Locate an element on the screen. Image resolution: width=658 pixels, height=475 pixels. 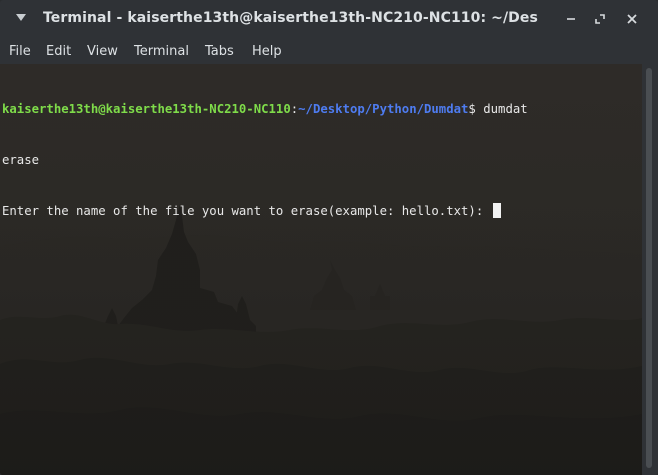
menu-tabs: Tabs is located at coordinates (219, 51).